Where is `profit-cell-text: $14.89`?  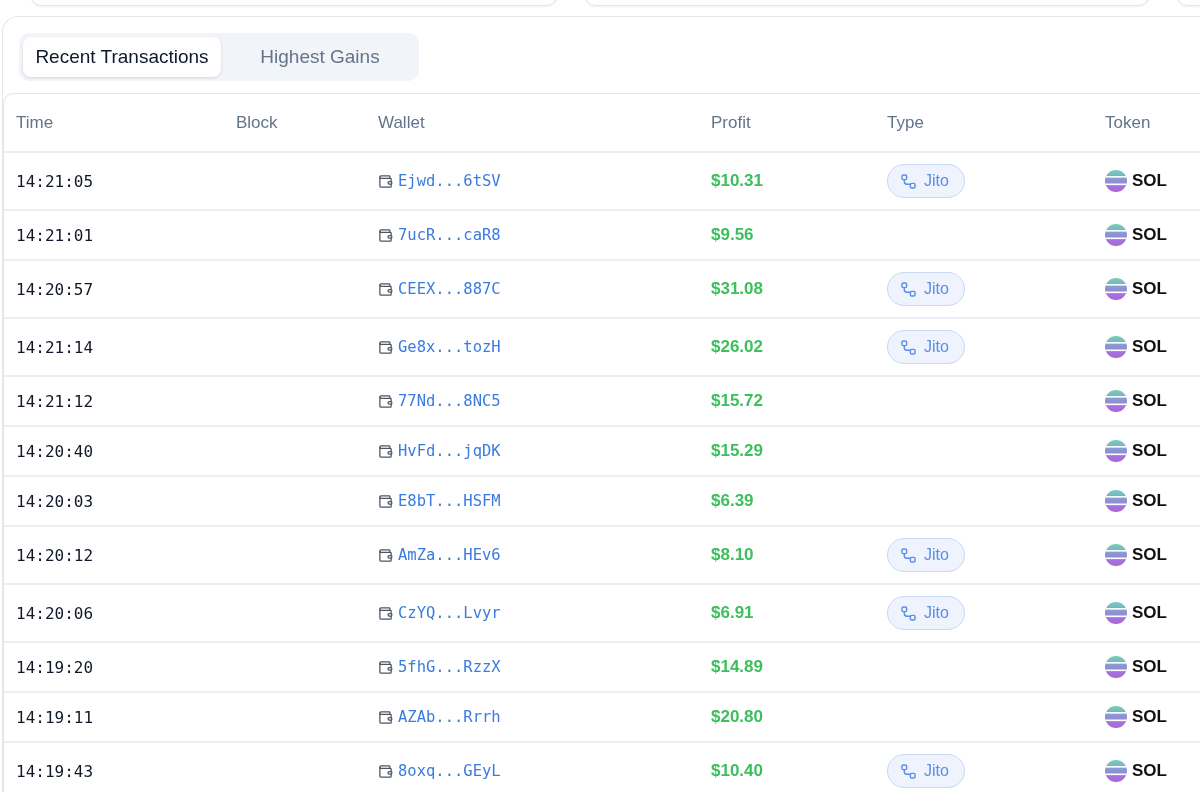 profit-cell-text: $14.89 is located at coordinates (737, 667).